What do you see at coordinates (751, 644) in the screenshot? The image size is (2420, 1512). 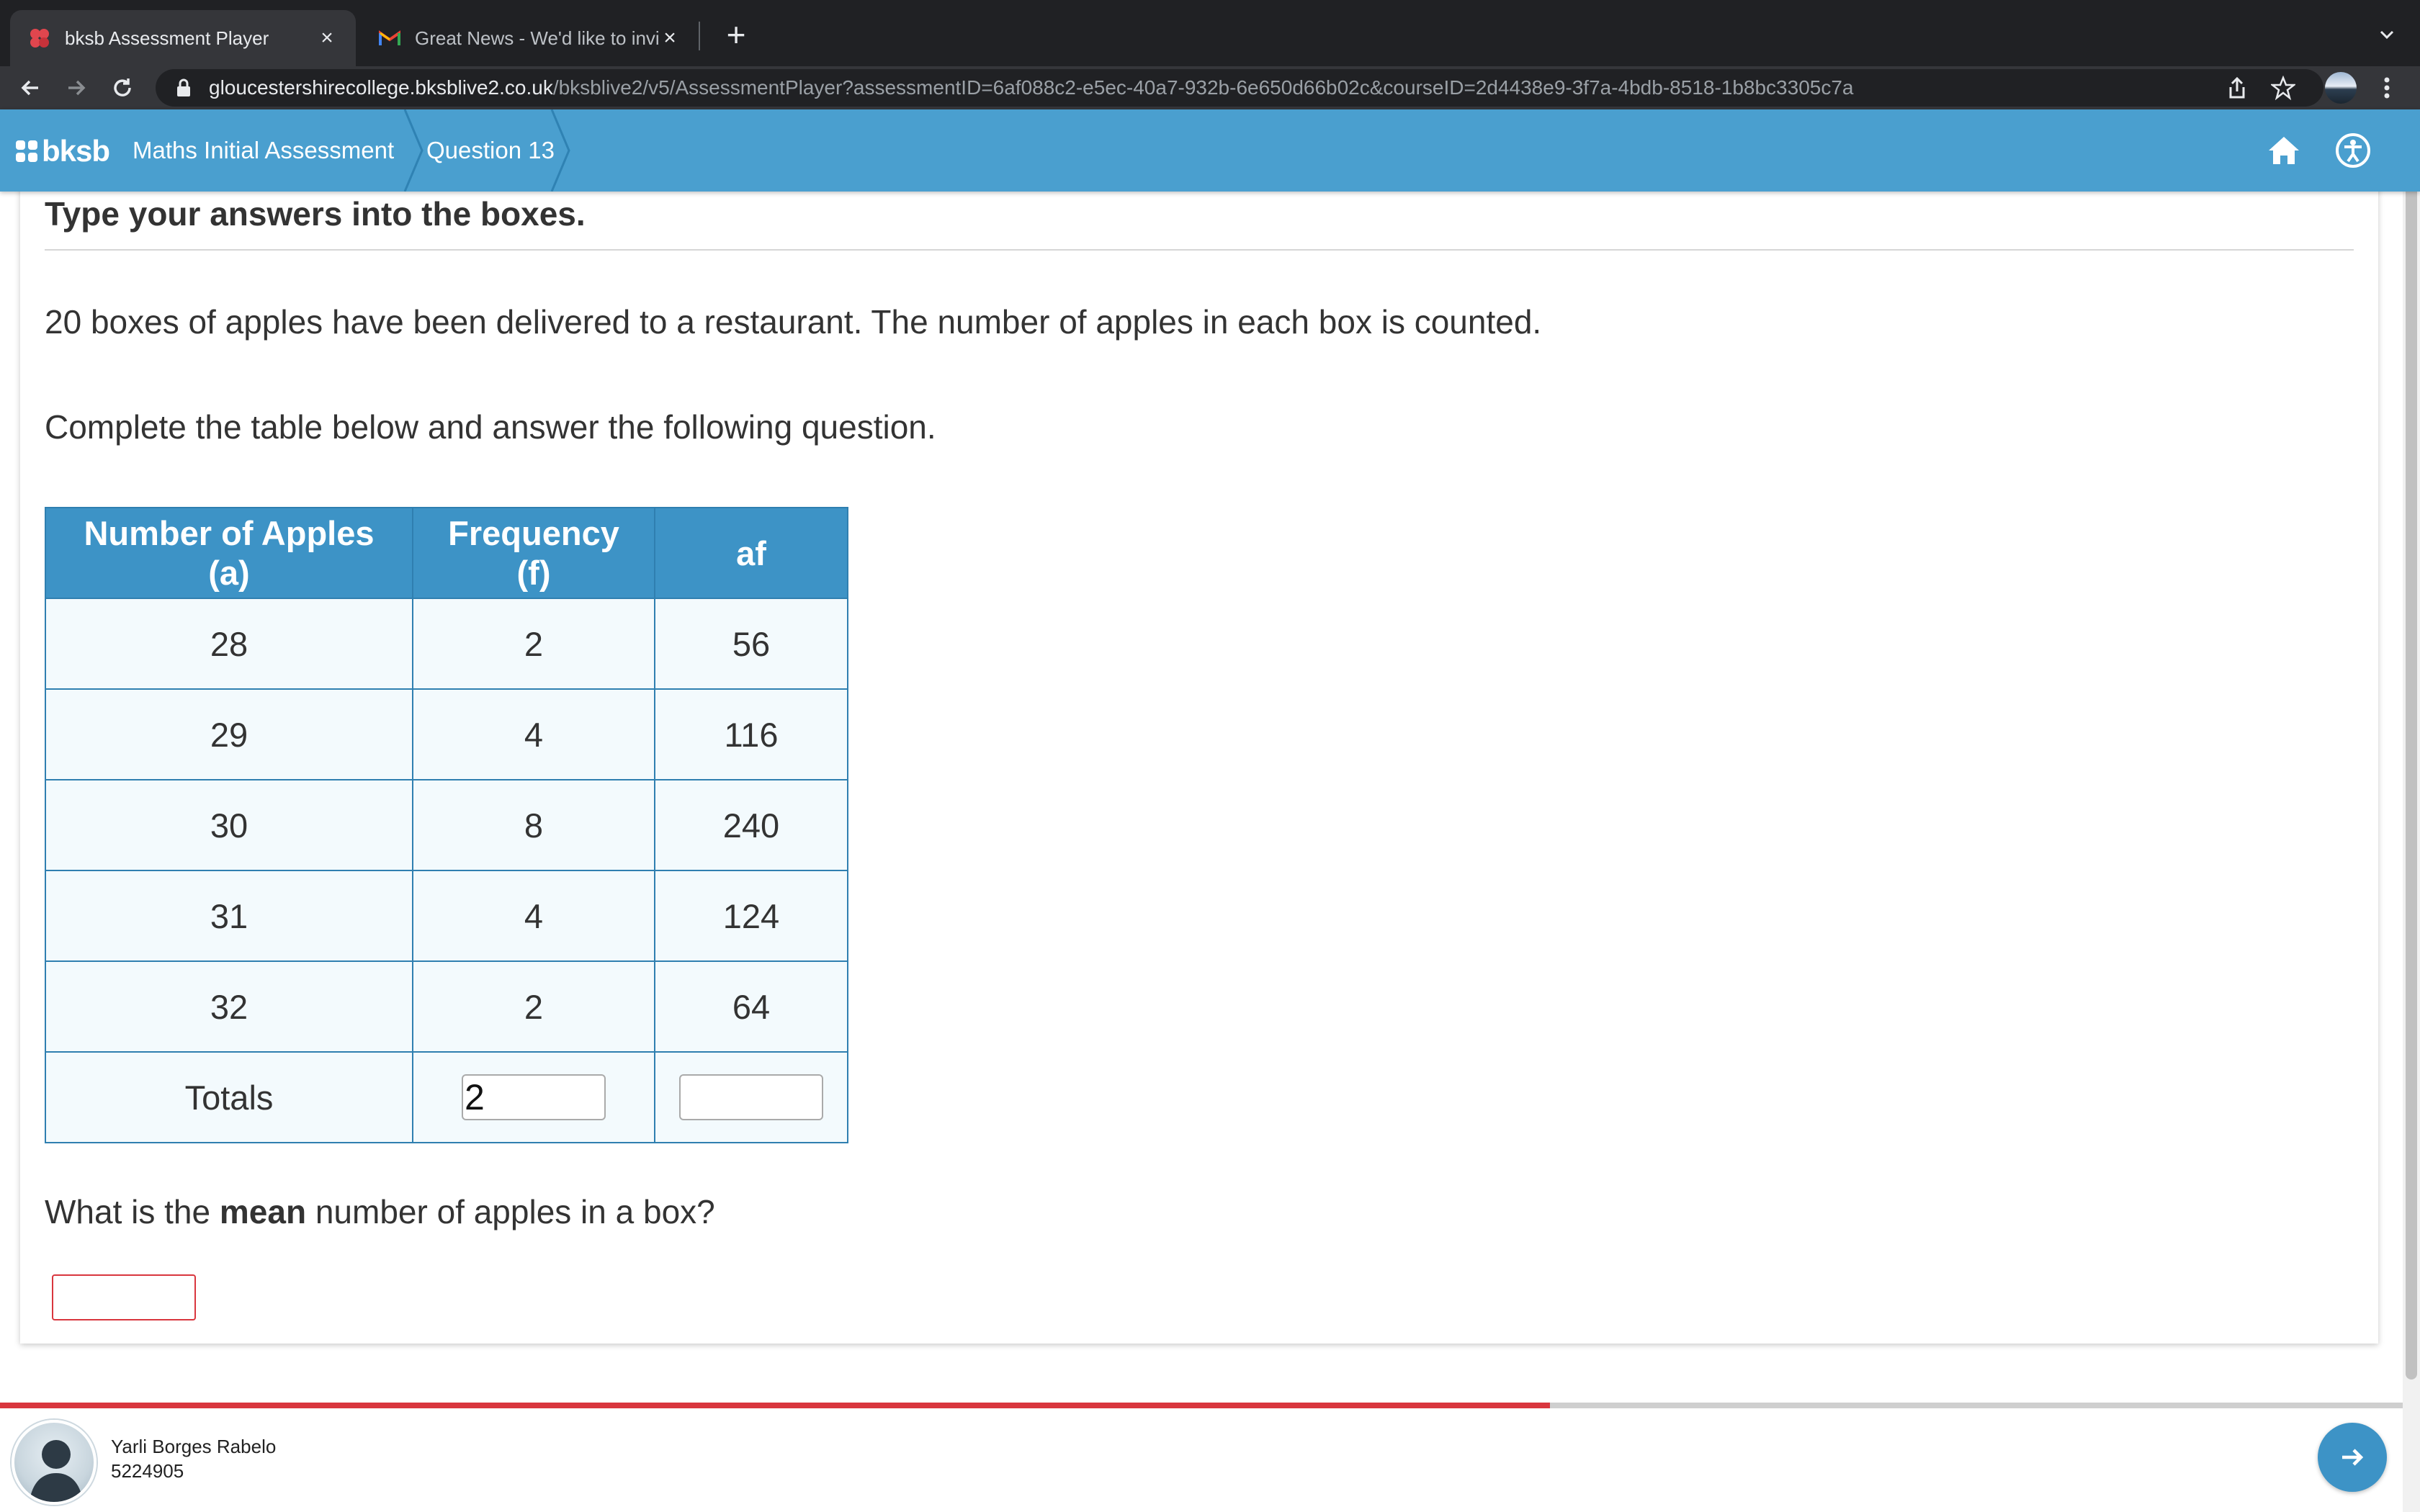 I see `cell-af: 56` at bounding box center [751, 644].